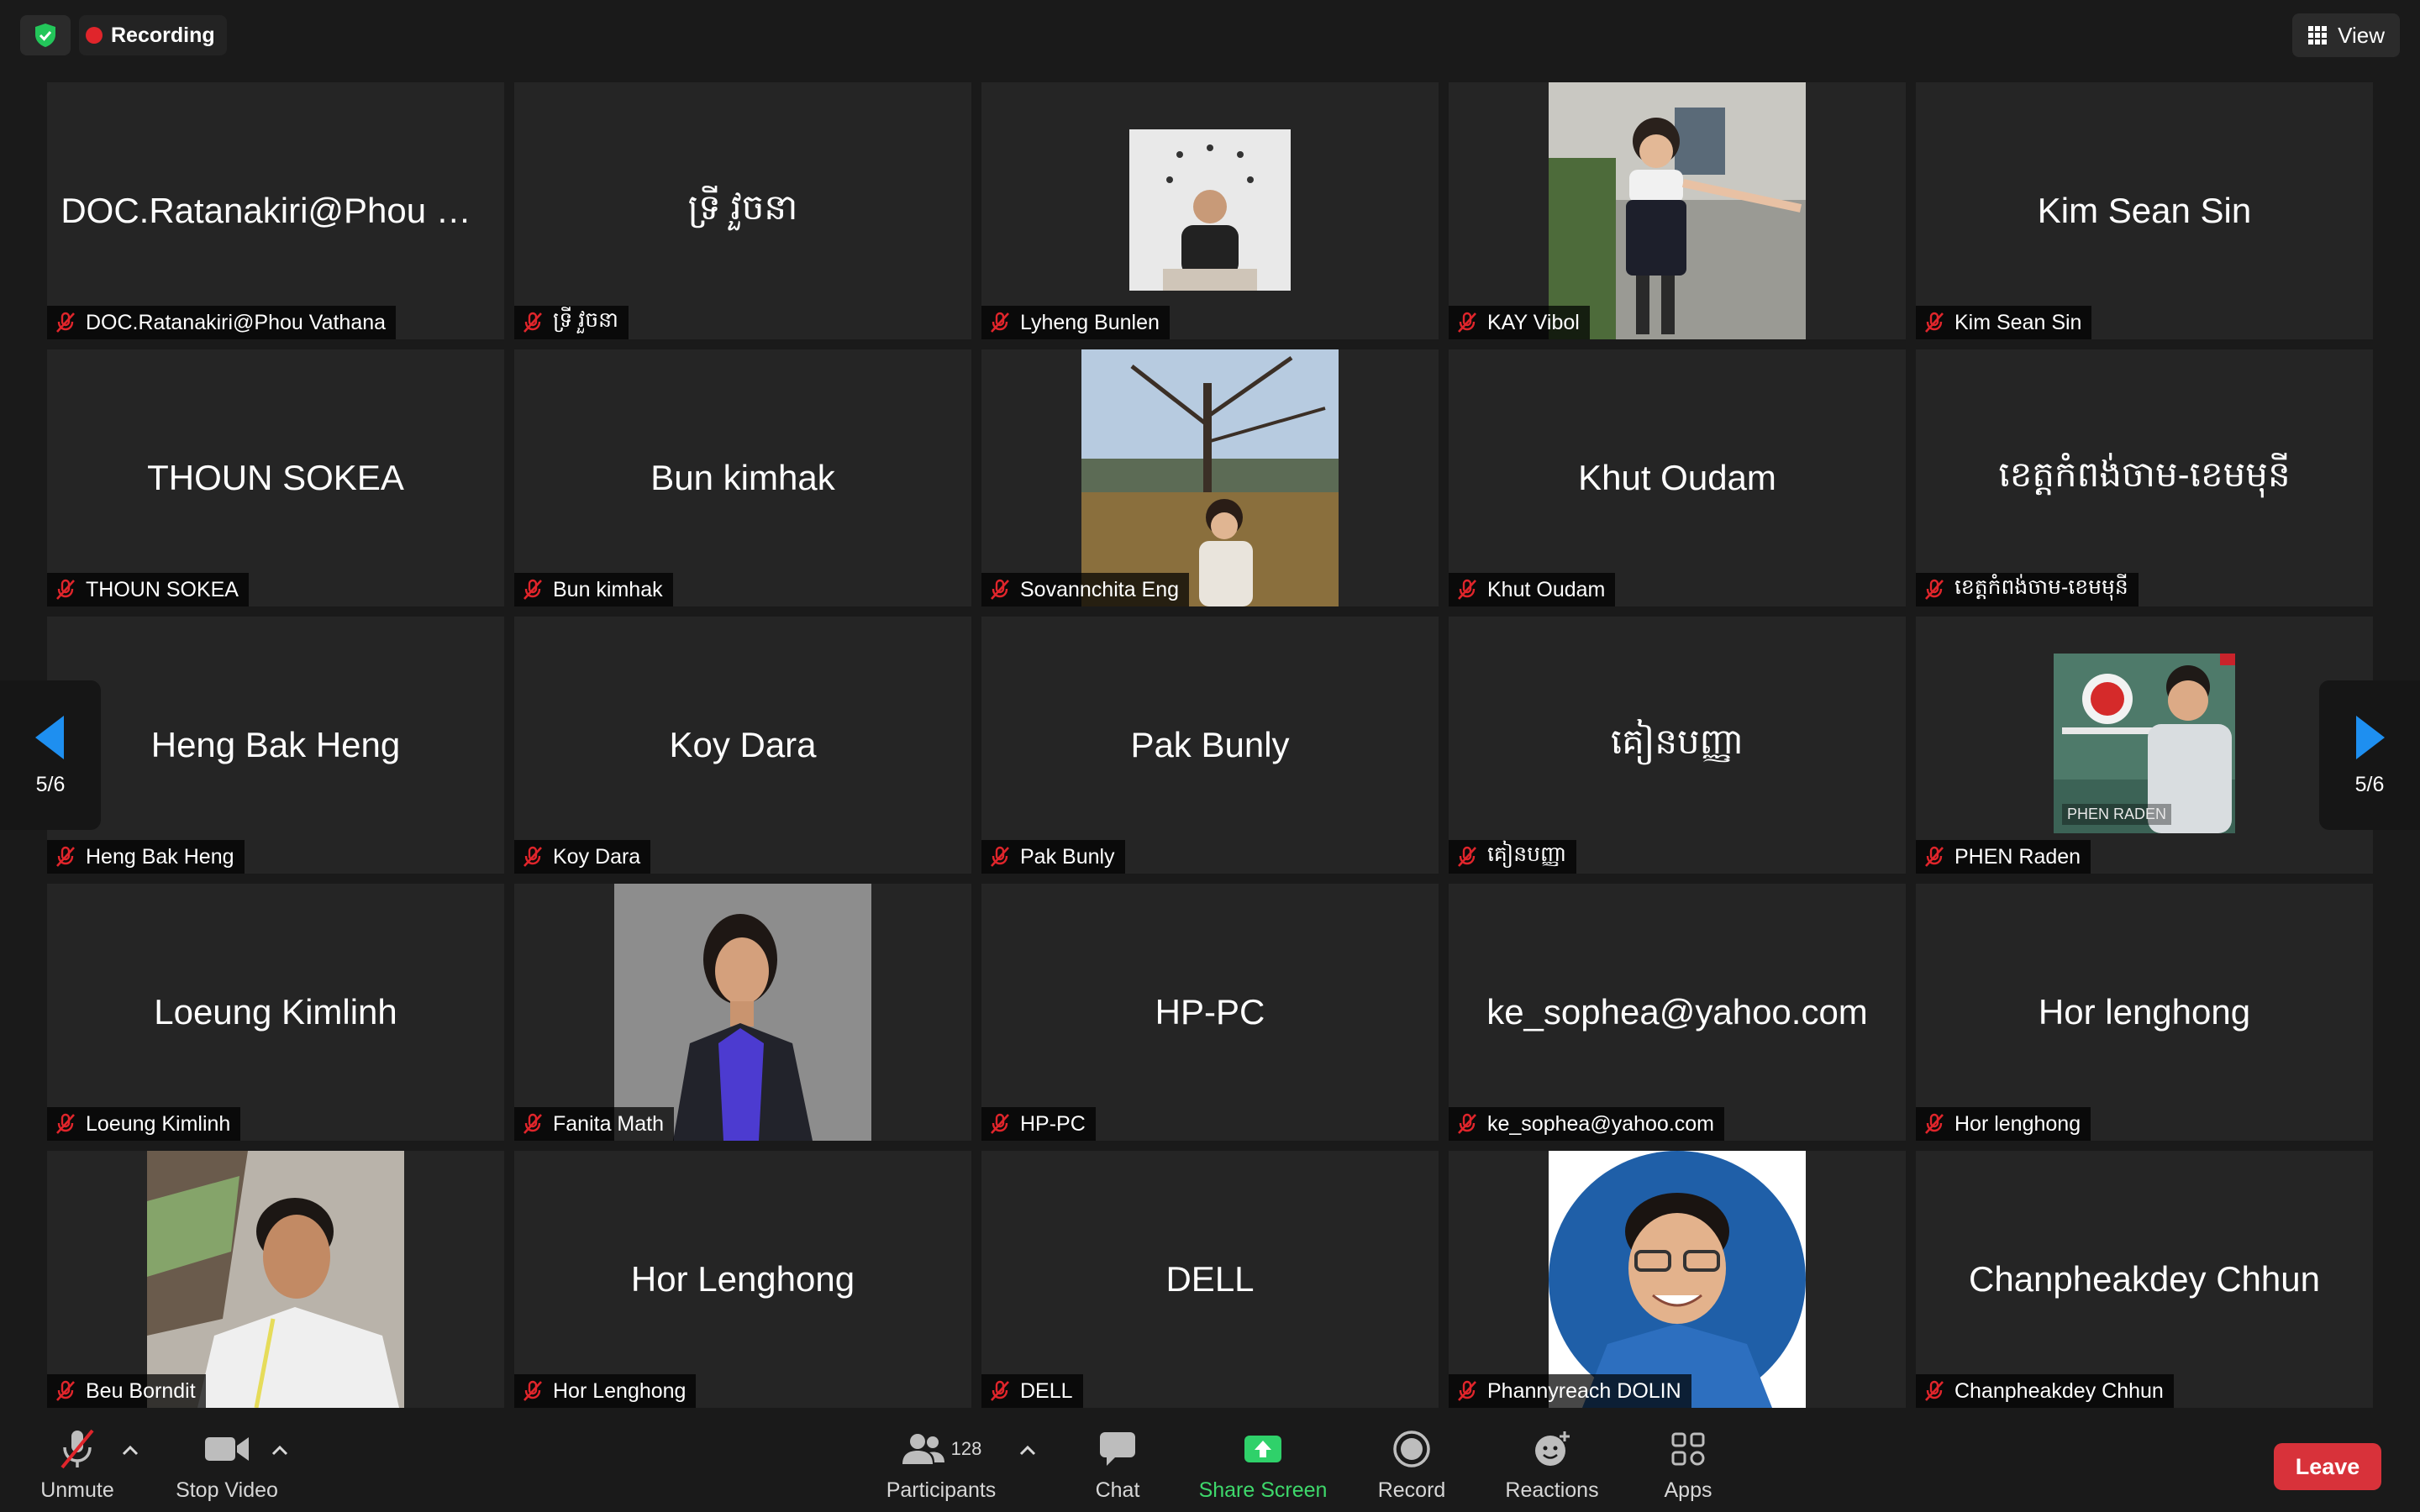 The height and width of the screenshot is (1512, 2420). Describe the element at coordinates (144, 1124) in the screenshot. I see `participant-name-tag: Loeung Kimlinh` at that location.